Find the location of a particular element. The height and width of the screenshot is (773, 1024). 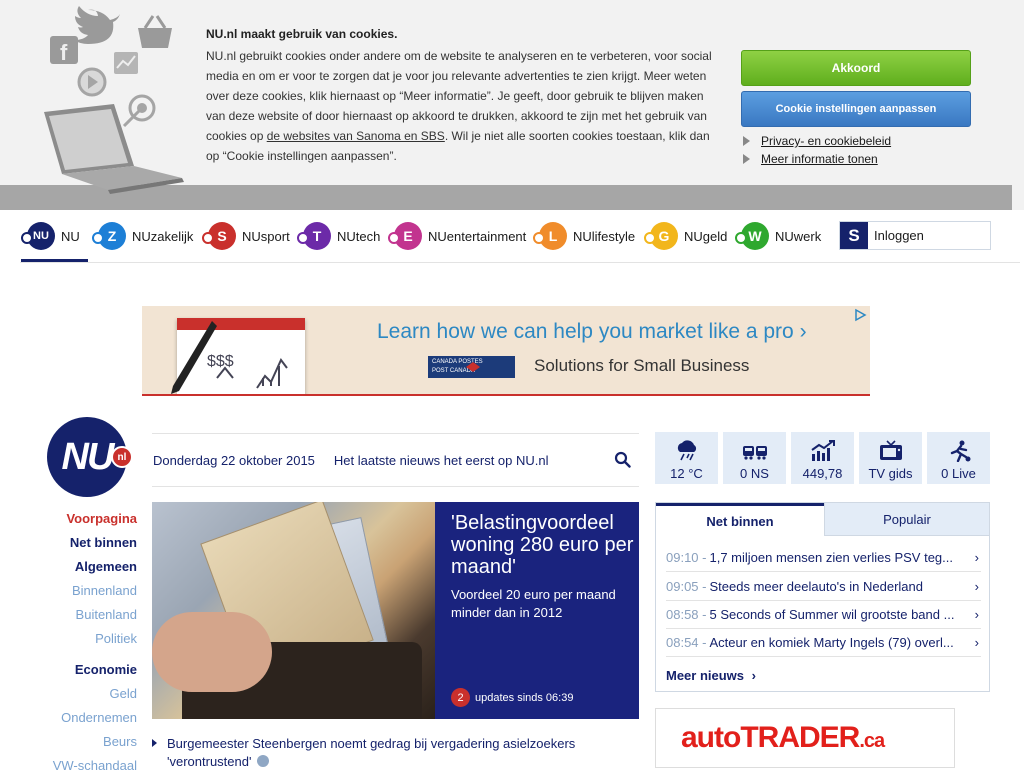

nav-nusport: S NUsport is located at coordinates (246, 236).